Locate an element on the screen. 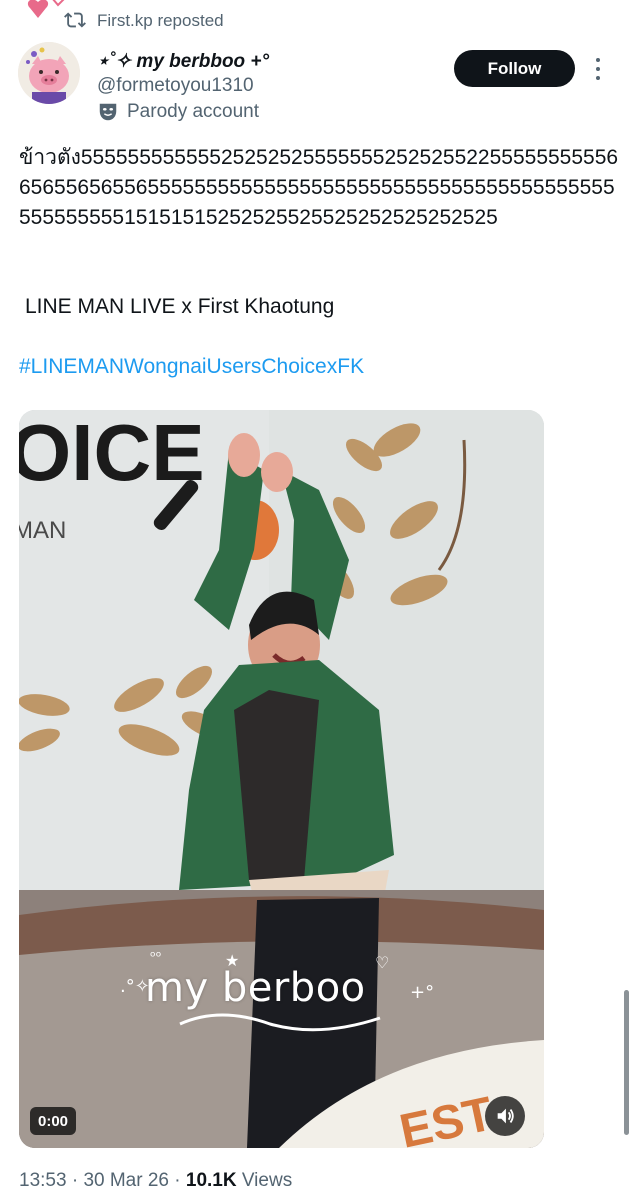 The height and width of the screenshot is (1200, 630). parody-label: Parody account is located at coordinates (193, 111).